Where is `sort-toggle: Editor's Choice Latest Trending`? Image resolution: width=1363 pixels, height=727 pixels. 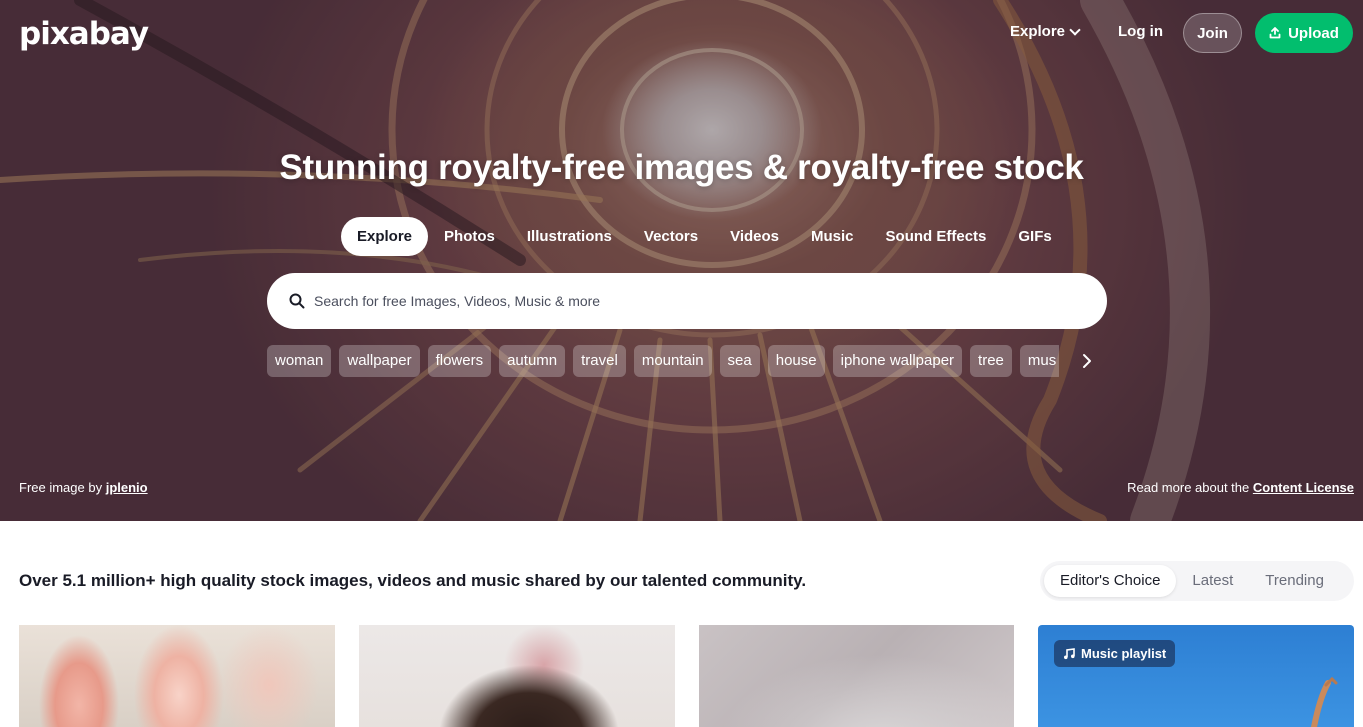 sort-toggle: Editor's Choice Latest Trending is located at coordinates (1197, 581).